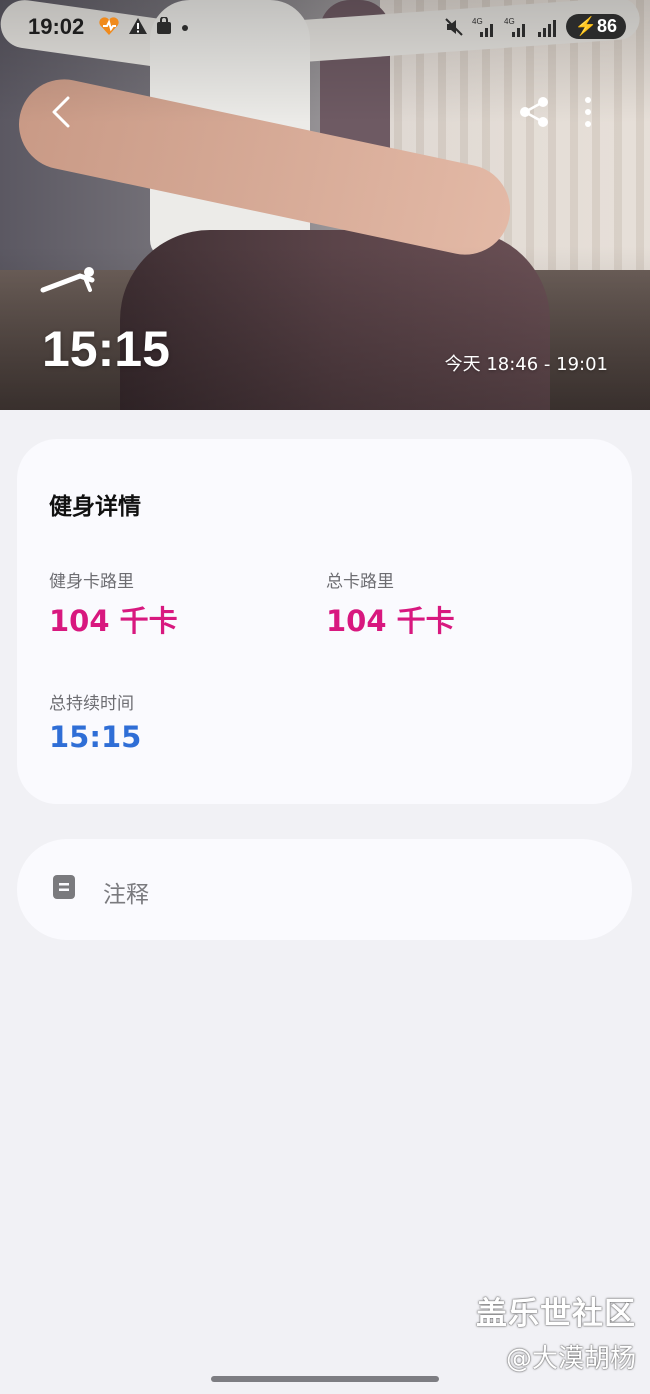  What do you see at coordinates (56, 26) in the screenshot?
I see `status-time: 19:02` at bounding box center [56, 26].